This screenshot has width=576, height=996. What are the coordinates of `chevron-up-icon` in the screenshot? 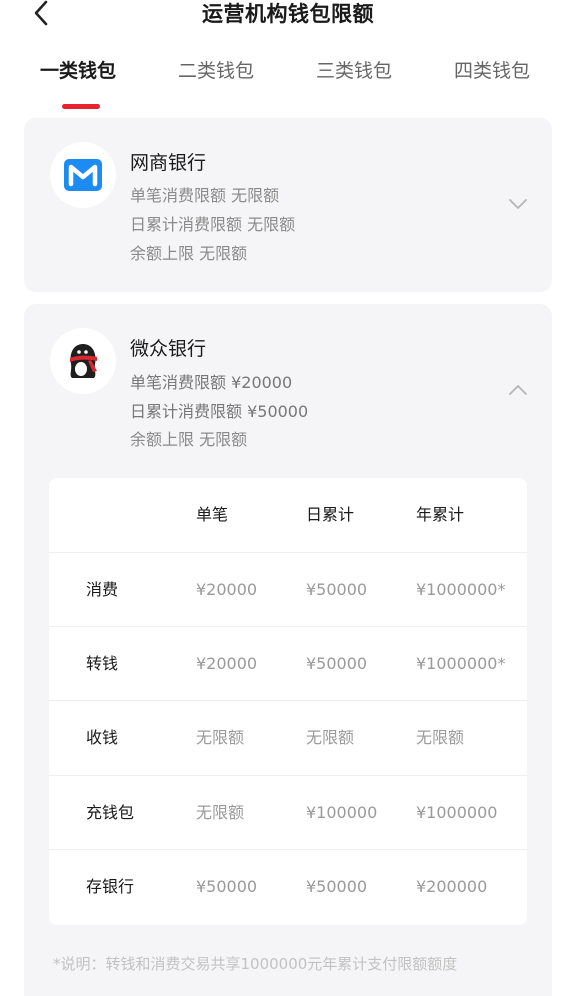 It's located at (518, 390).